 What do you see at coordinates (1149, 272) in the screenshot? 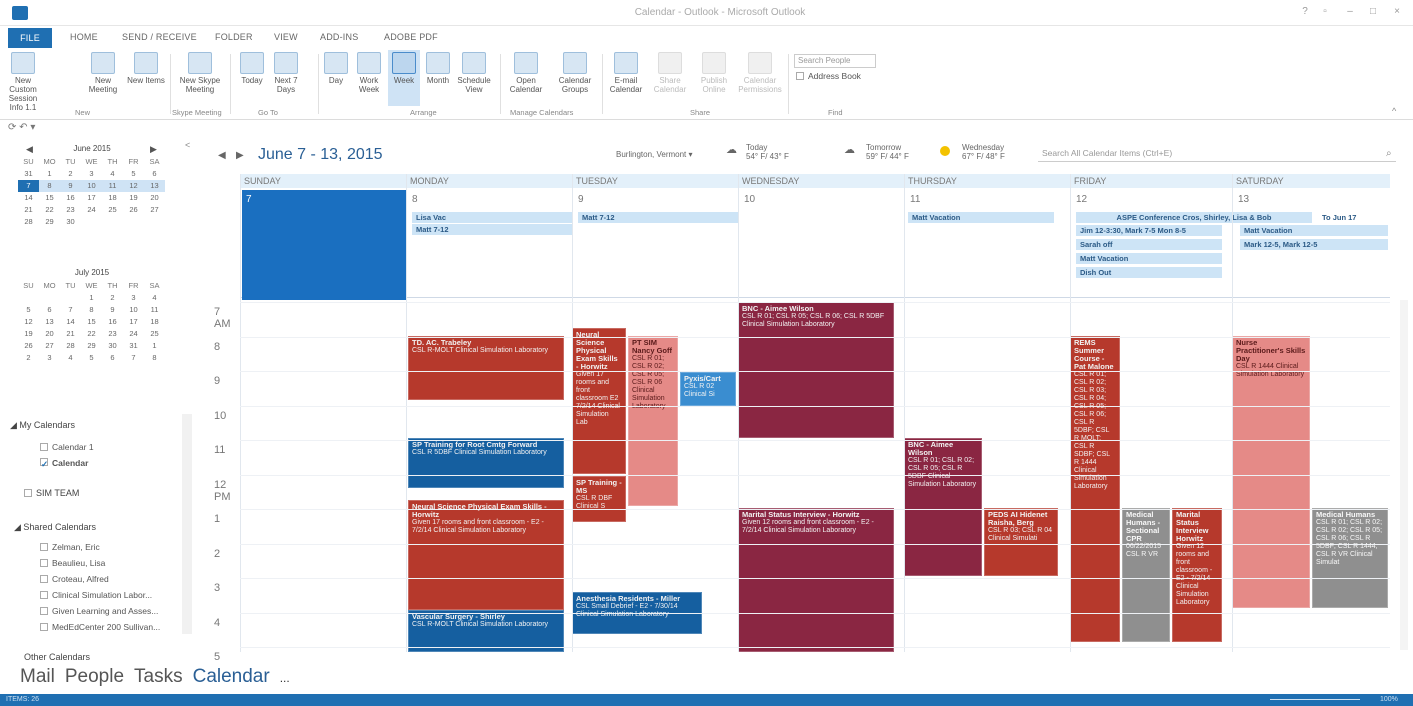
I see `allday-event: Dish Out` at bounding box center [1149, 272].